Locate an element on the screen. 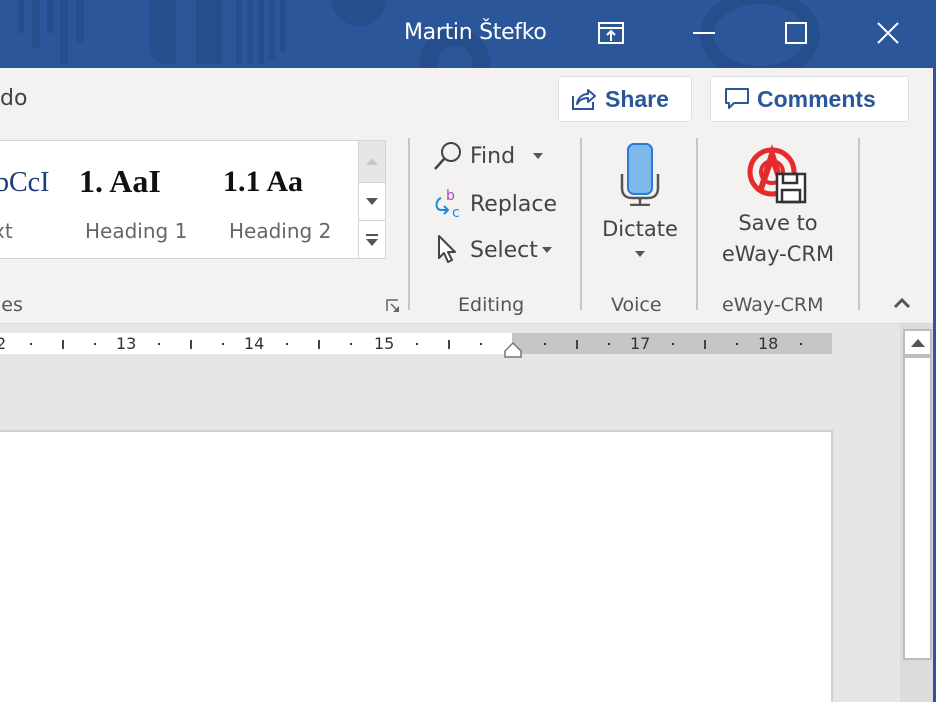  share-label: Share is located at coordinates (637, 98).